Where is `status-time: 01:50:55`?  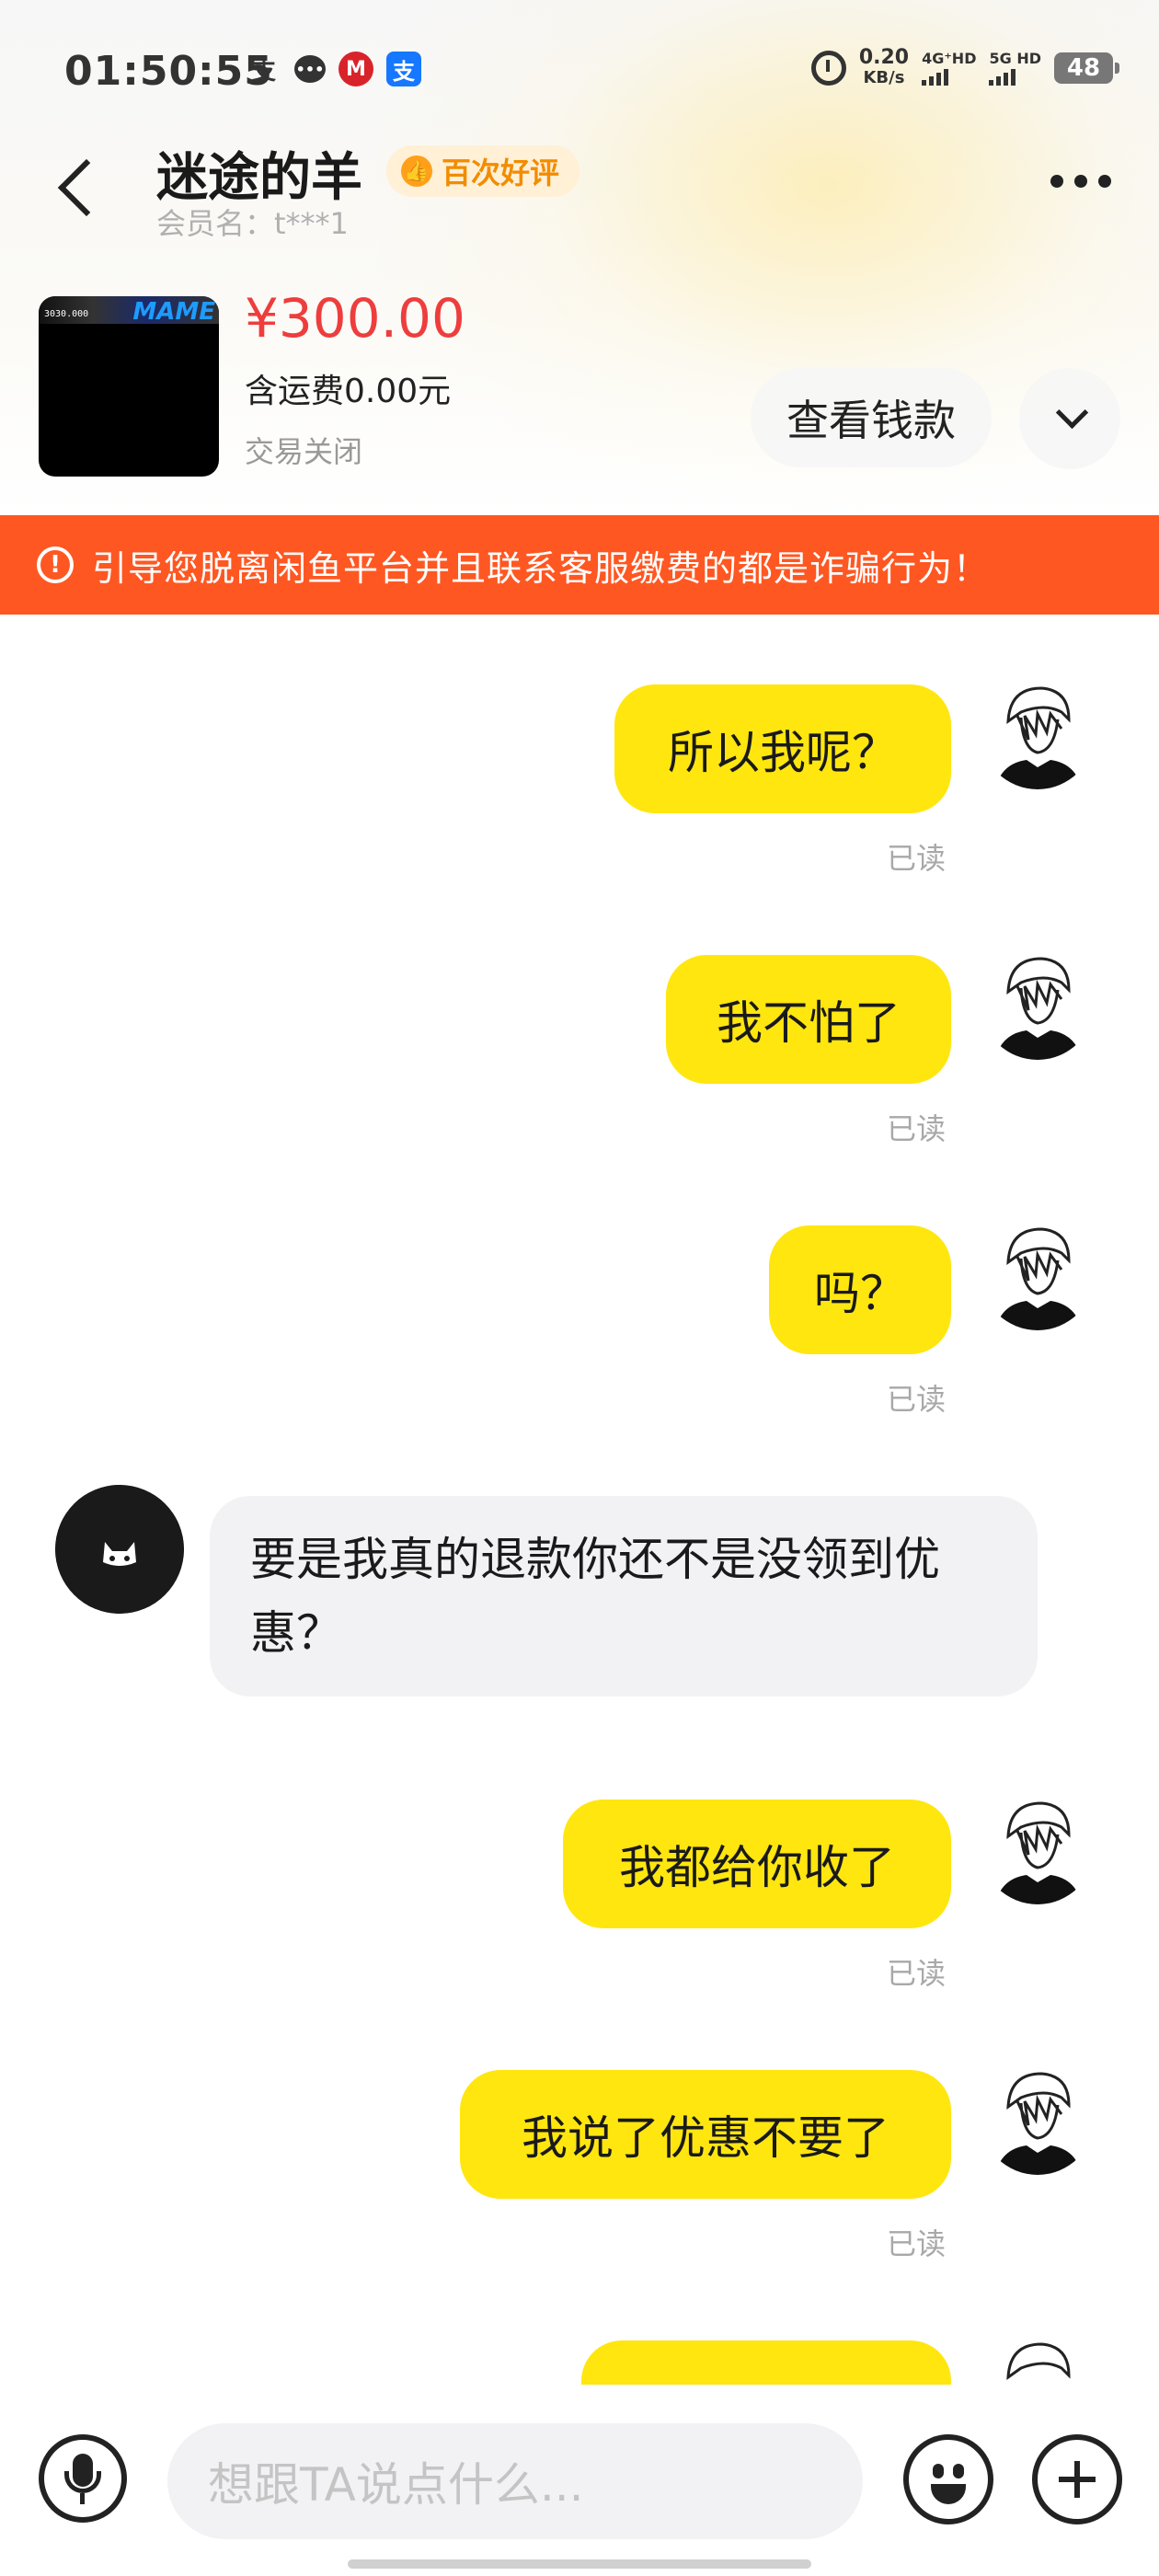 status-time: 01:50:55 is located at coordinates (168, 71).